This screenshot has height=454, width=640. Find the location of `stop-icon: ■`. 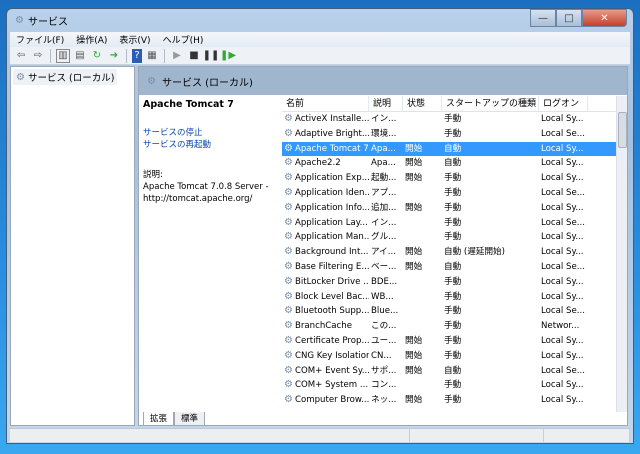

stop-icon: ■ is located at coordinates (194, 56).